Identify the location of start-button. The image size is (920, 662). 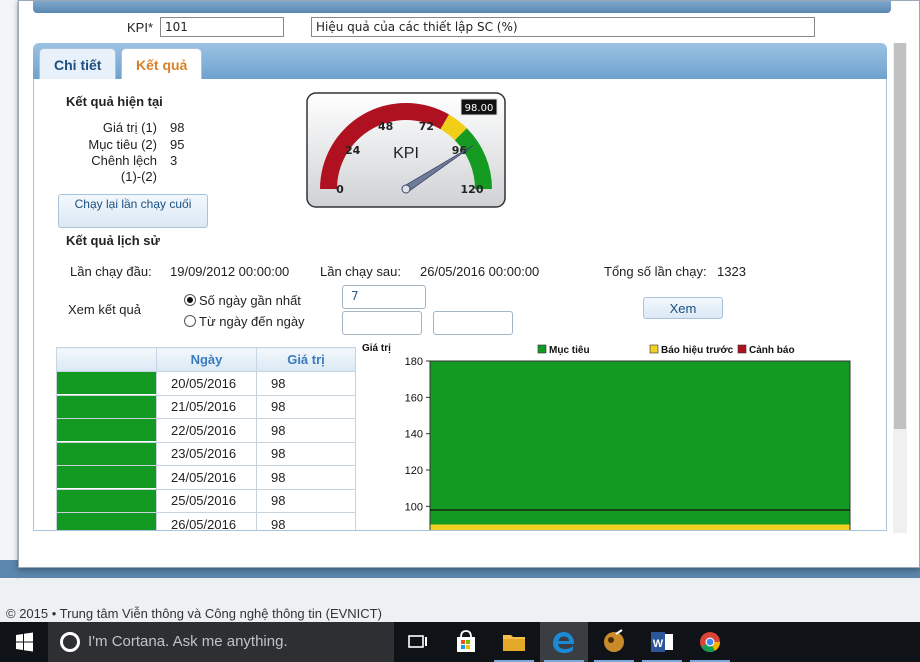
(24, 642).